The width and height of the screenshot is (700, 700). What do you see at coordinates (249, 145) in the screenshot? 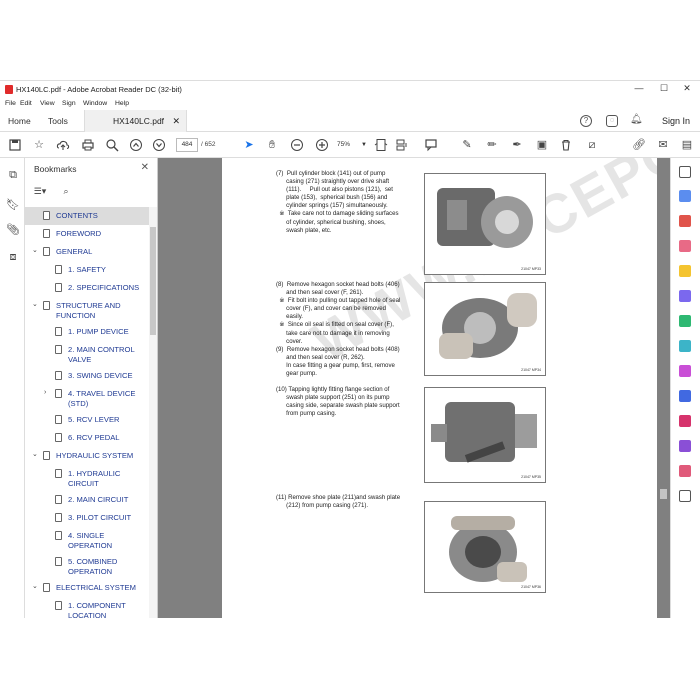
I see `select-cursor-icon: ➤` at bounding box center [249, 145].